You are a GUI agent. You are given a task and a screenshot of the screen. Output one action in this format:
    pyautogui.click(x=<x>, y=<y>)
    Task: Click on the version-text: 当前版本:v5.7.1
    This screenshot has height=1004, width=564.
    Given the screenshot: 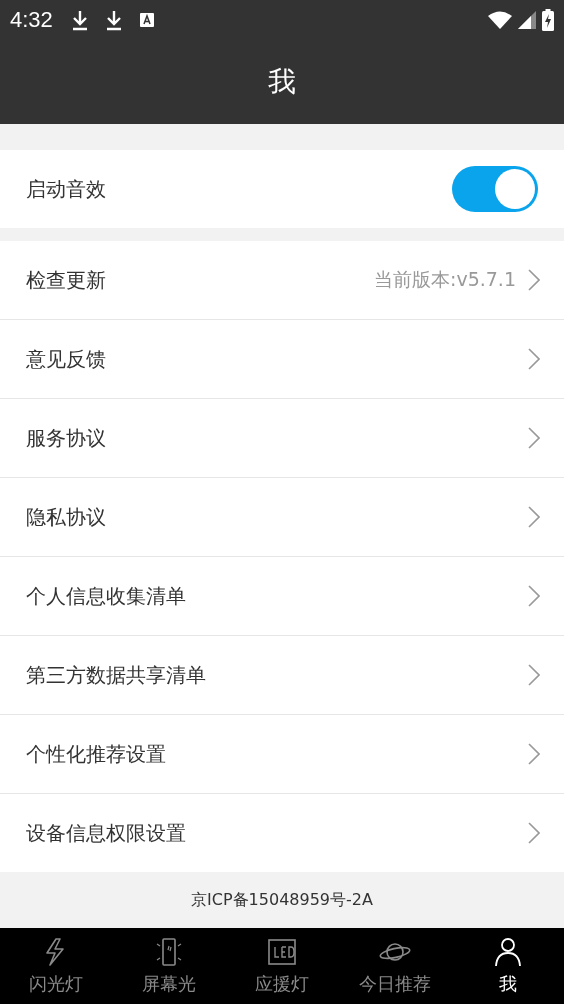 What is the action you would take?
    pyautogui.click(x=445, y=279)
    